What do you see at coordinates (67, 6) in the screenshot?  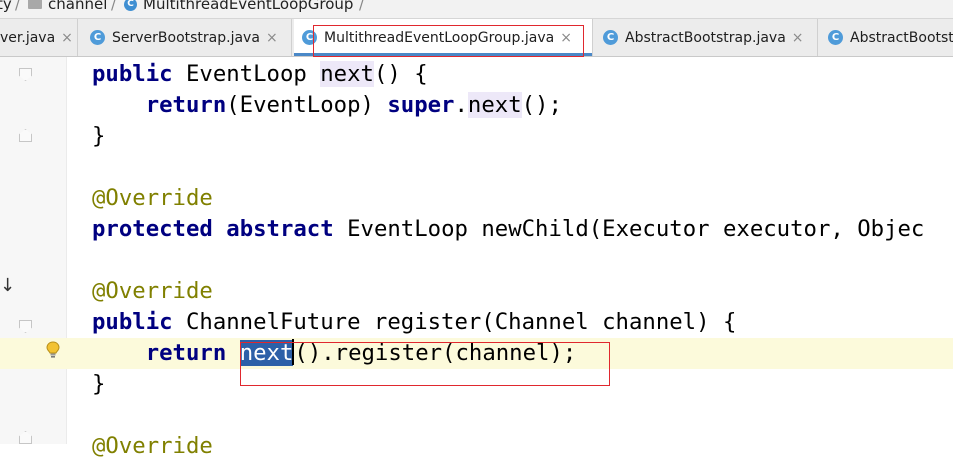 I see `breadcrumb-item-channel: channel` at bounding box center [67, 6].